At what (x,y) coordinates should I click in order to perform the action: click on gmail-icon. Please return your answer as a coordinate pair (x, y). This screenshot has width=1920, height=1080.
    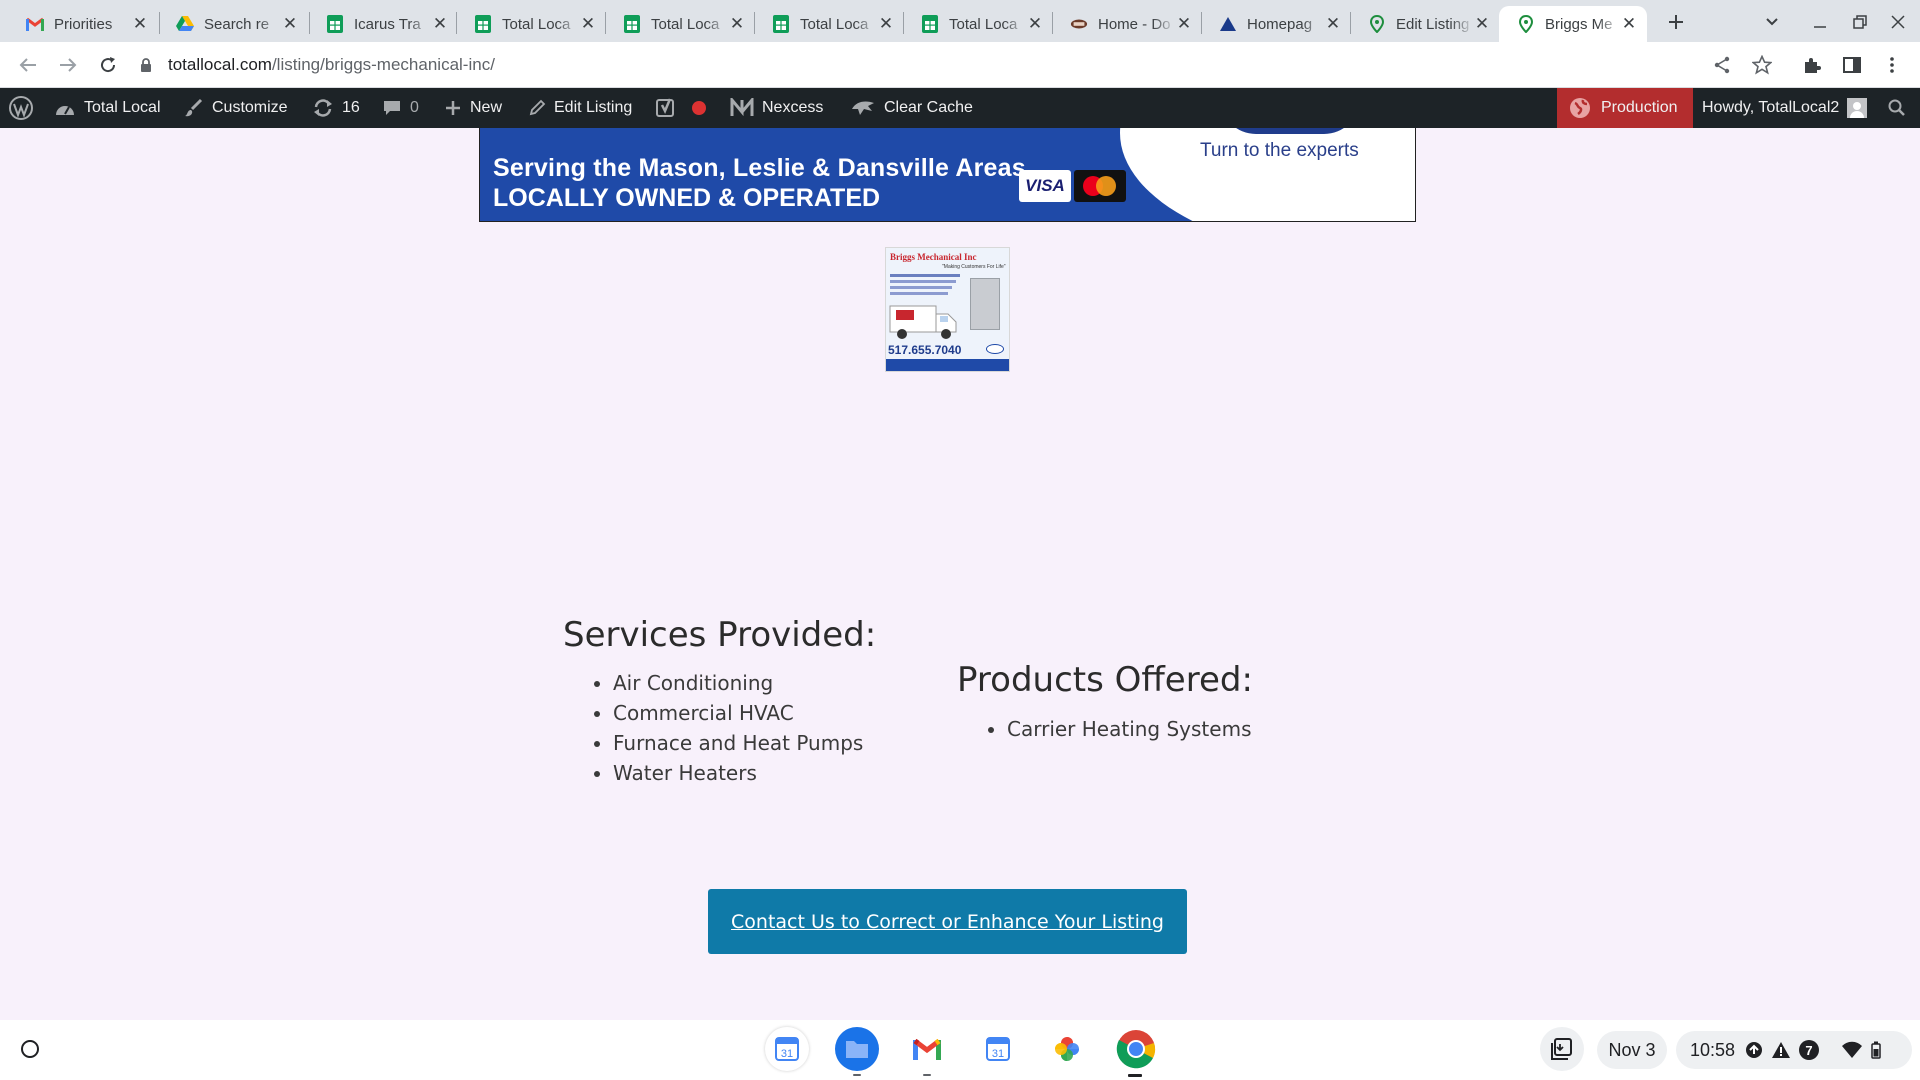
    Looking at the image, I should click on (35, 24).